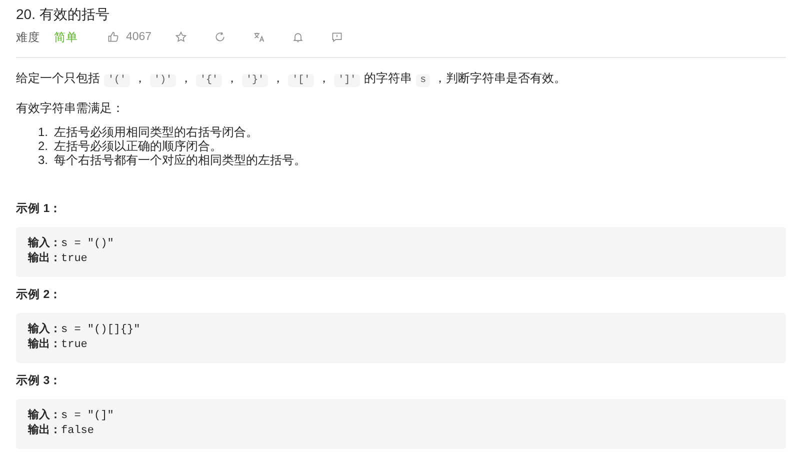 The width and height of the screenshot is (794, 462). Describe the element at coordinates (28, 37) in the screenshot. I see `difficulty-label: 难度` at that location.